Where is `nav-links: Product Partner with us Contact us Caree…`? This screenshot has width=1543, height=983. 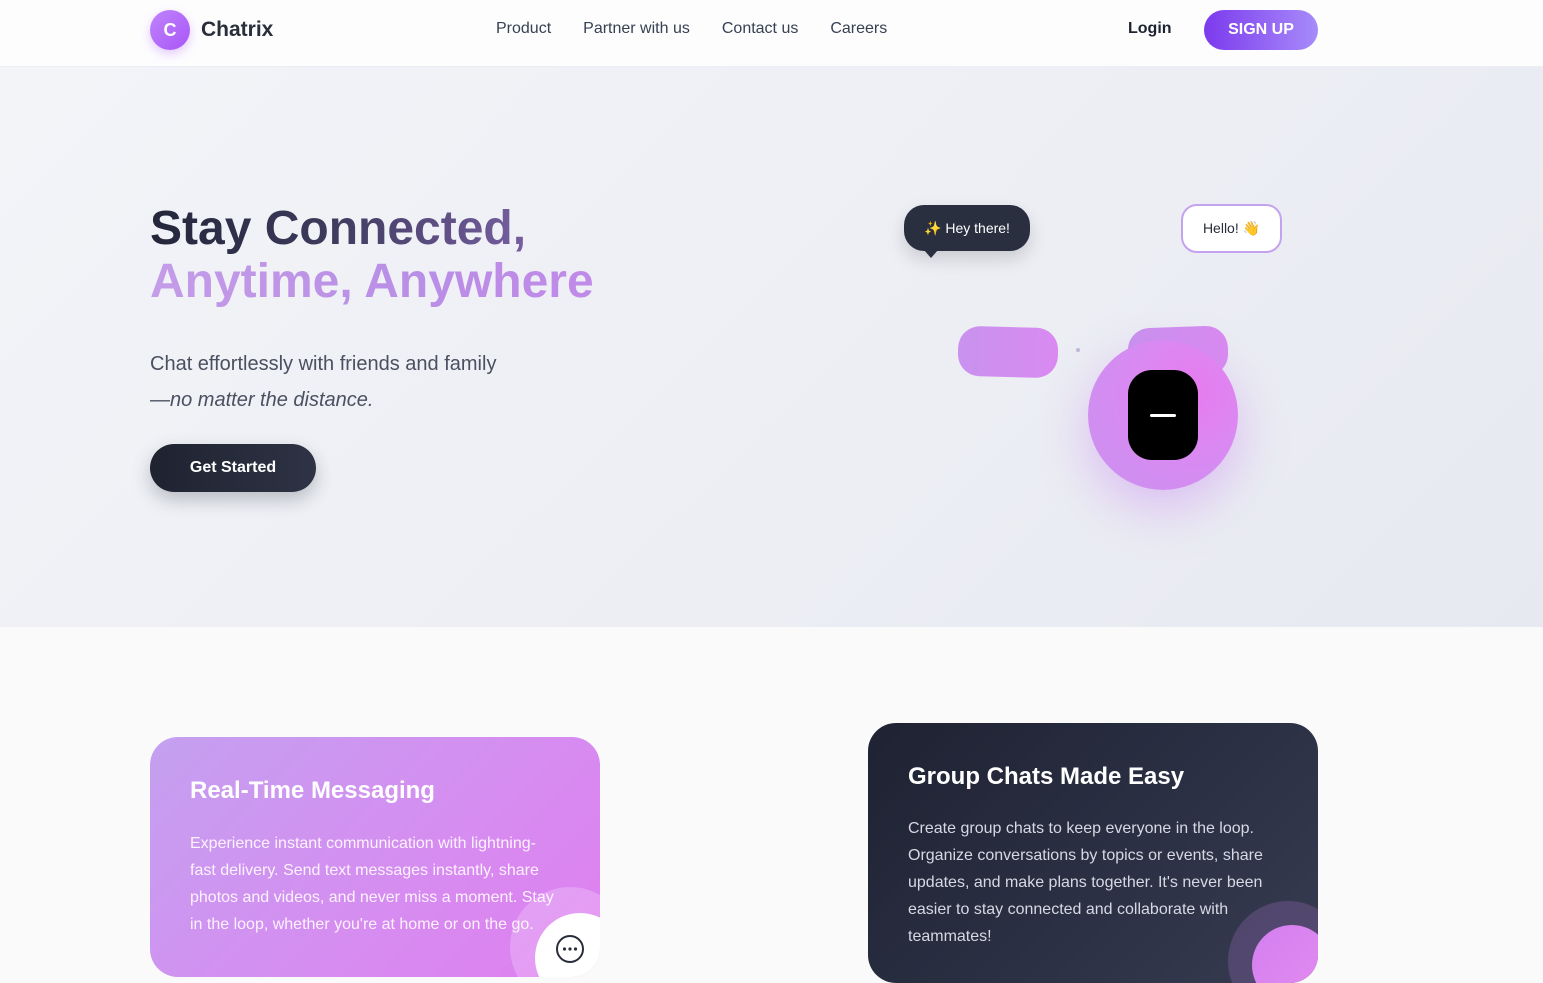
nav-links: Product Partner with us Contact us Caree… is located at coordinates (691, 29).